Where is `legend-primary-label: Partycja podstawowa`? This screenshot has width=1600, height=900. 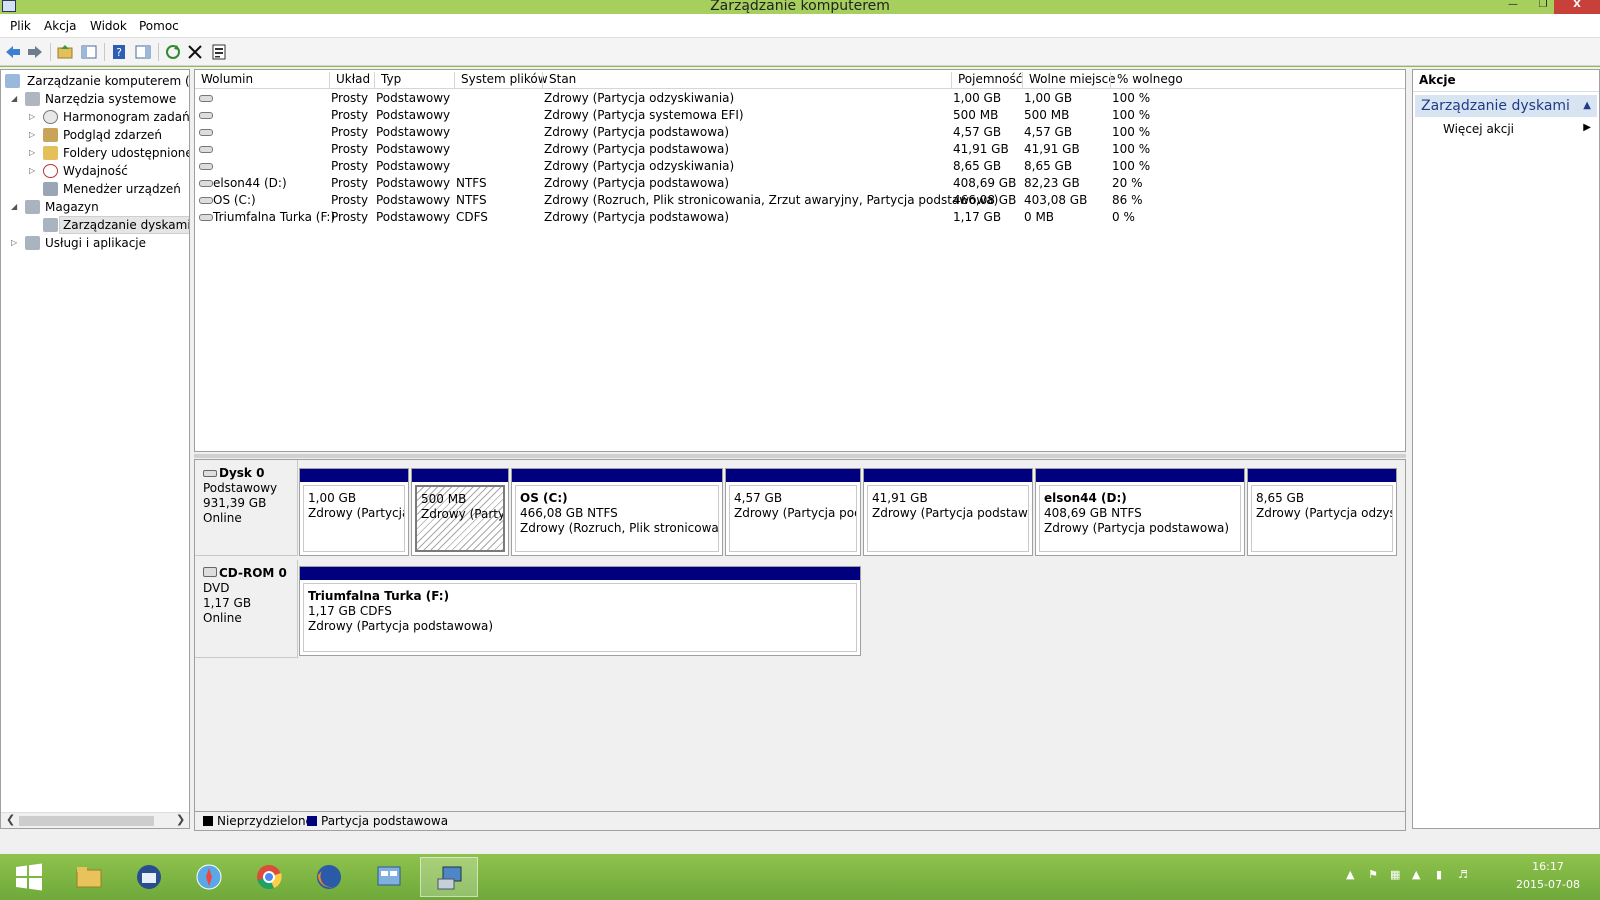 legend-primary-label: Partycja podstawowa is located at coordinates (385, 821).